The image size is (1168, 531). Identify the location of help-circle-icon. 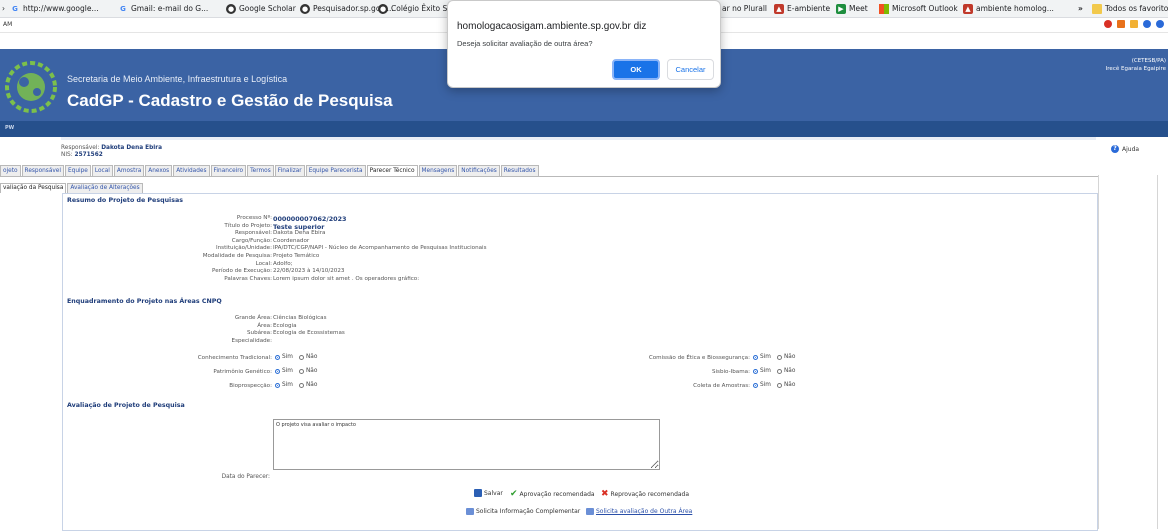
(1147, 24).